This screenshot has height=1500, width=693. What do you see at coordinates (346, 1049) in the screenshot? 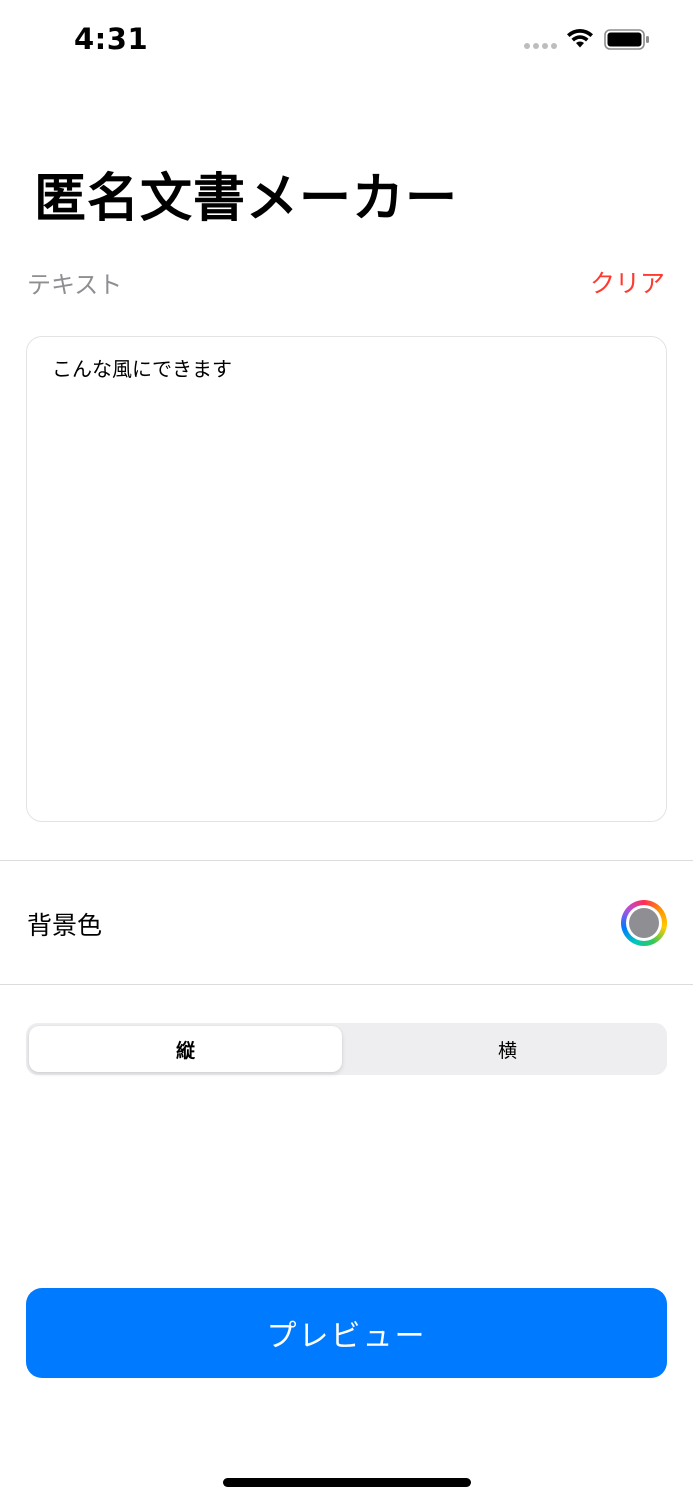
I see `orientation-segmented-control: 縦 横` at bounding box center [346, 1049].